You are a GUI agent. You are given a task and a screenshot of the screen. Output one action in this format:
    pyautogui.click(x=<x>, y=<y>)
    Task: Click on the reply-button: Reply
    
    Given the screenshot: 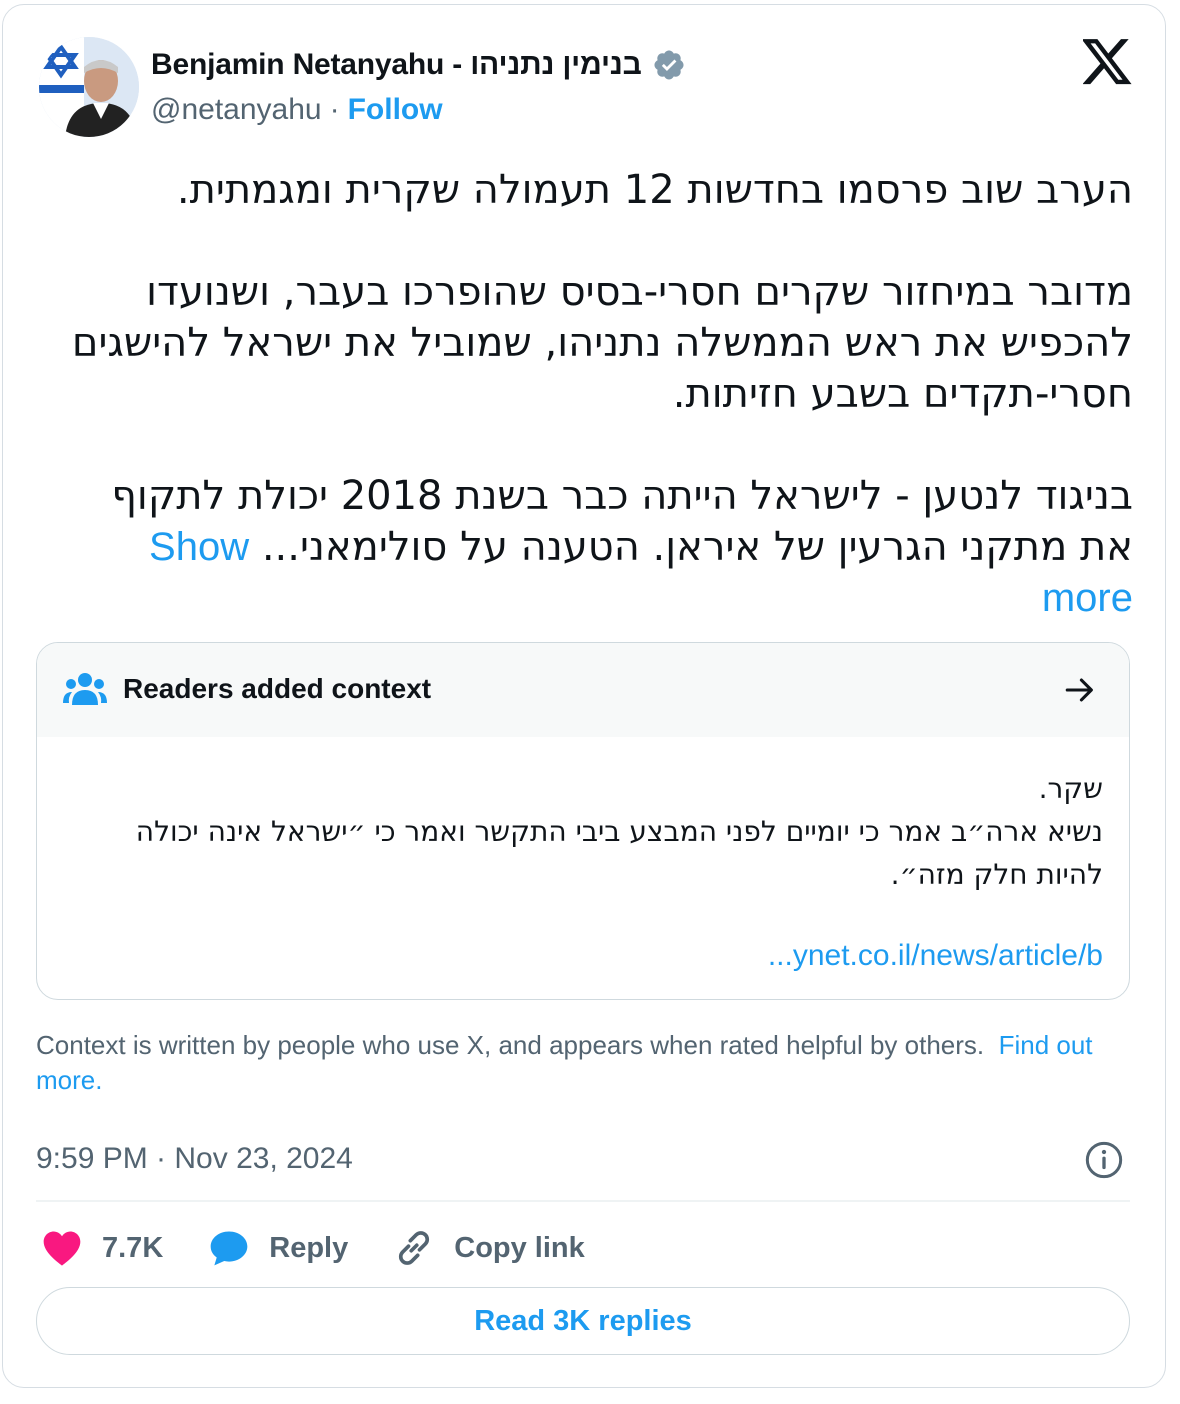 What is the action you would take?
    pyautogui.click(x=277, y=1248)
    